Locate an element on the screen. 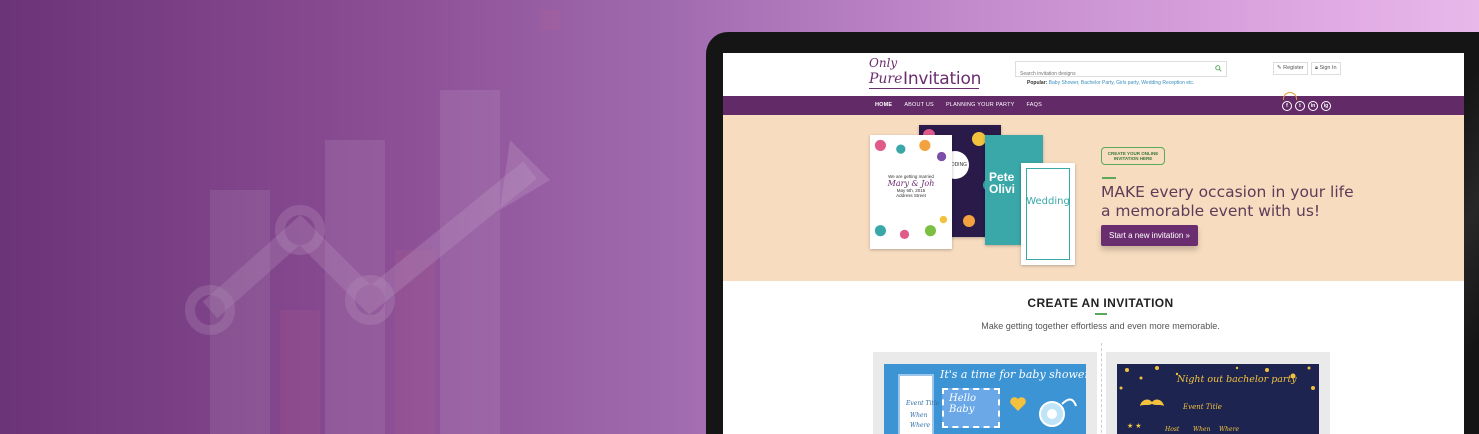 The height and width of the screenshot is (434, 1479). nav-menu: HOME ABOUT US PLANNING YOUR PARTY FAQS is located at coordinates (958, 105).